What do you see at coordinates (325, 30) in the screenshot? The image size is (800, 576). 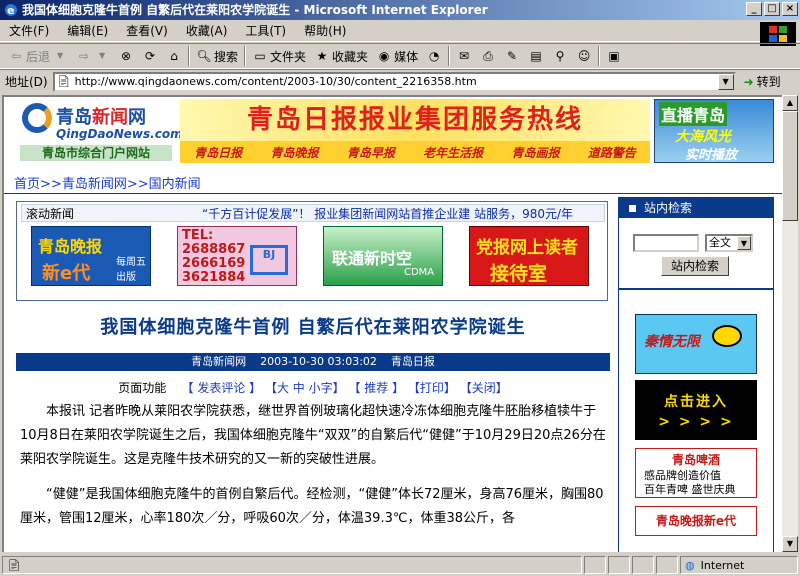 I see `menu-help: 帮助(H)` at bounding box center [325, 30].